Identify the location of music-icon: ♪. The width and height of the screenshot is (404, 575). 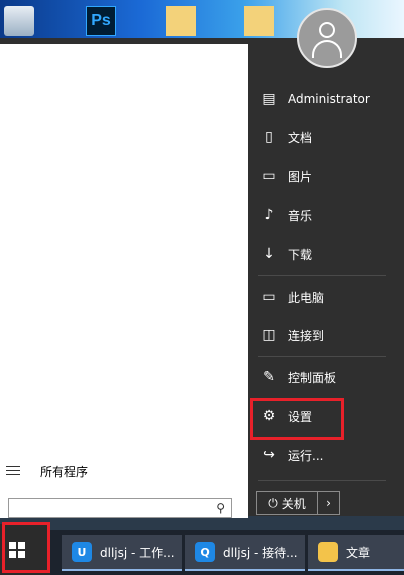
(269, 215).